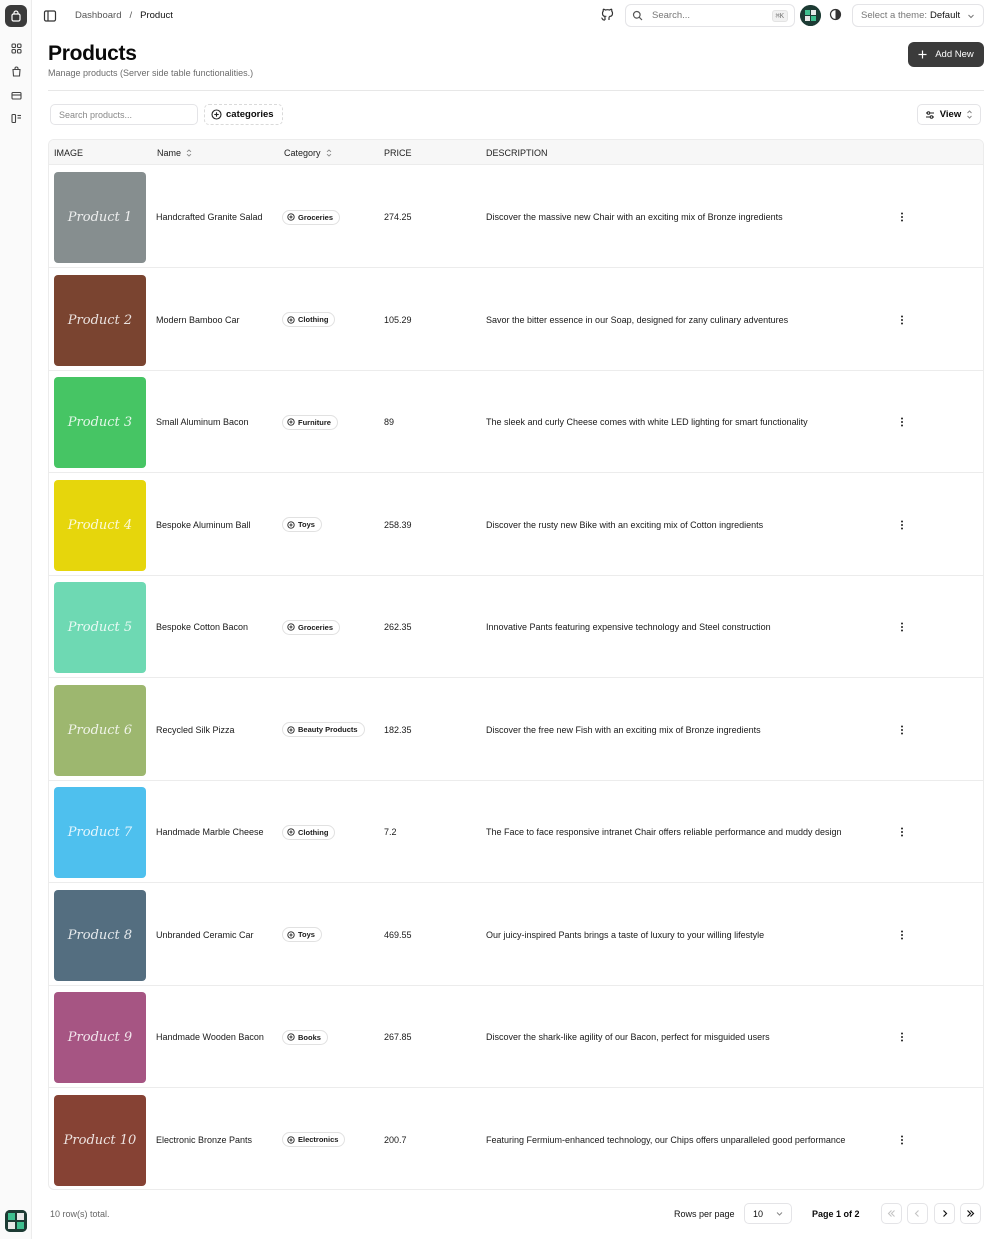 Image resolution: width=1000 pixels, height=1239 pixels. Describe the element at coordinates (398, 627) in the screenshot. I see `product-price: 262.35` at that location.